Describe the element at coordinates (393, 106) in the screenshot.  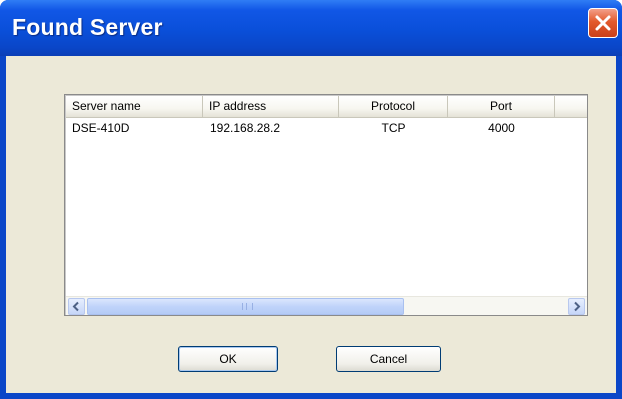
I see `column-header-protocol: Protocol` at that location.